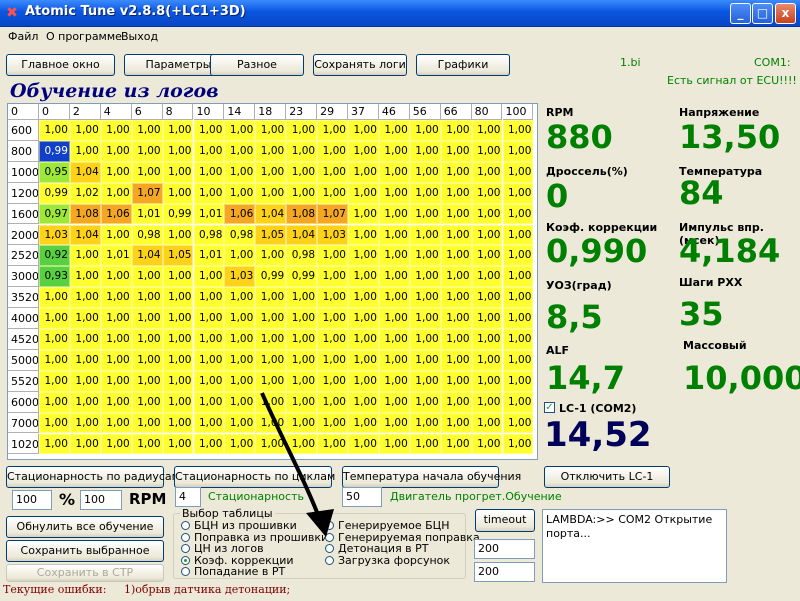  I want to click on stationarity-input: 4, so click(188, 497).